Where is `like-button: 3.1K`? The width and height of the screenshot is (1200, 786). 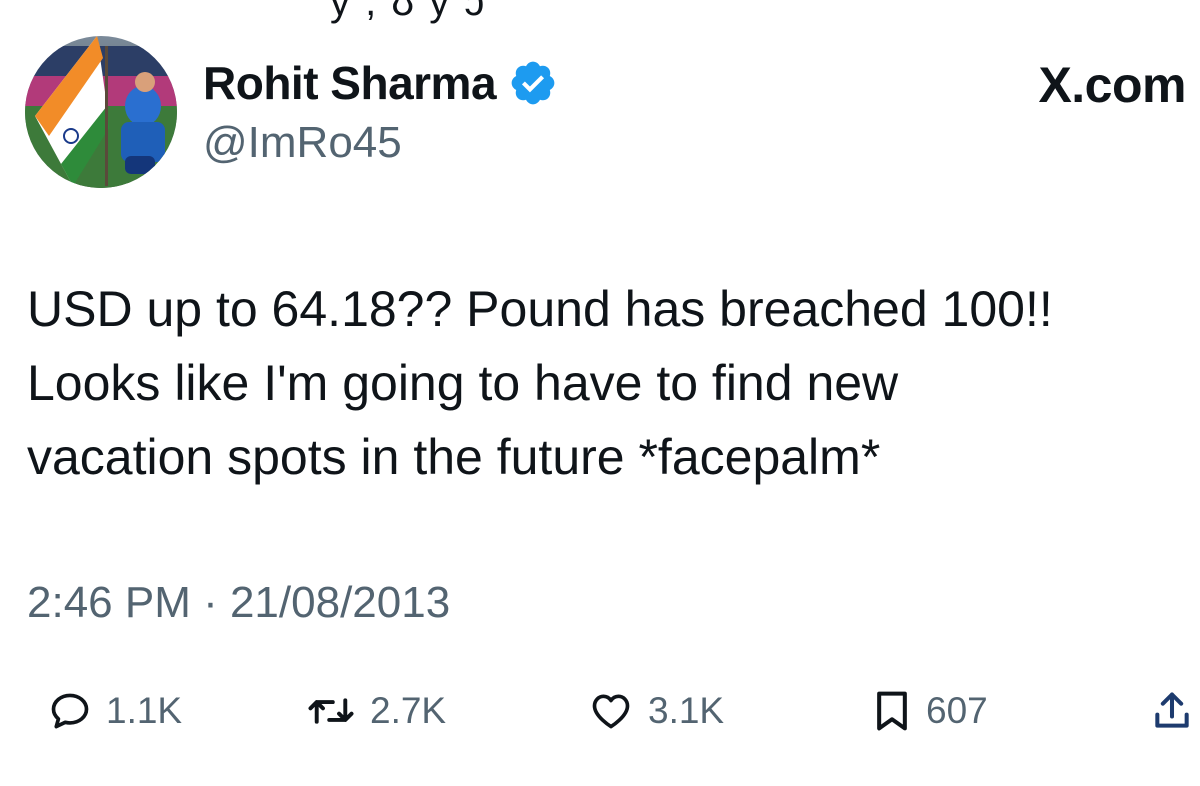
like-button: 3.1K is located at coordinates (656, 711).